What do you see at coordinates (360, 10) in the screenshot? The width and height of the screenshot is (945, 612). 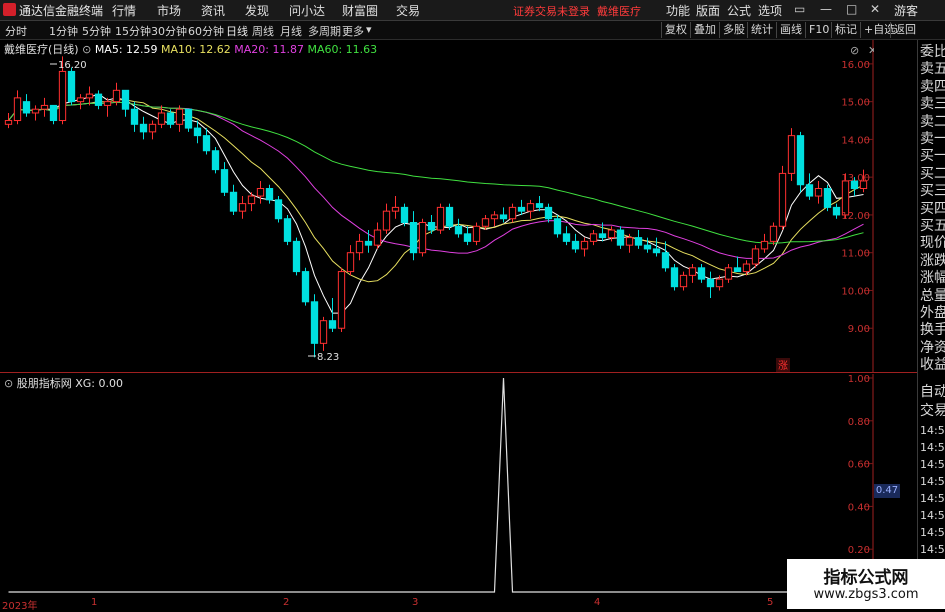 I see `menu-wealth: 财富圈` at bounding box center [360, 10].